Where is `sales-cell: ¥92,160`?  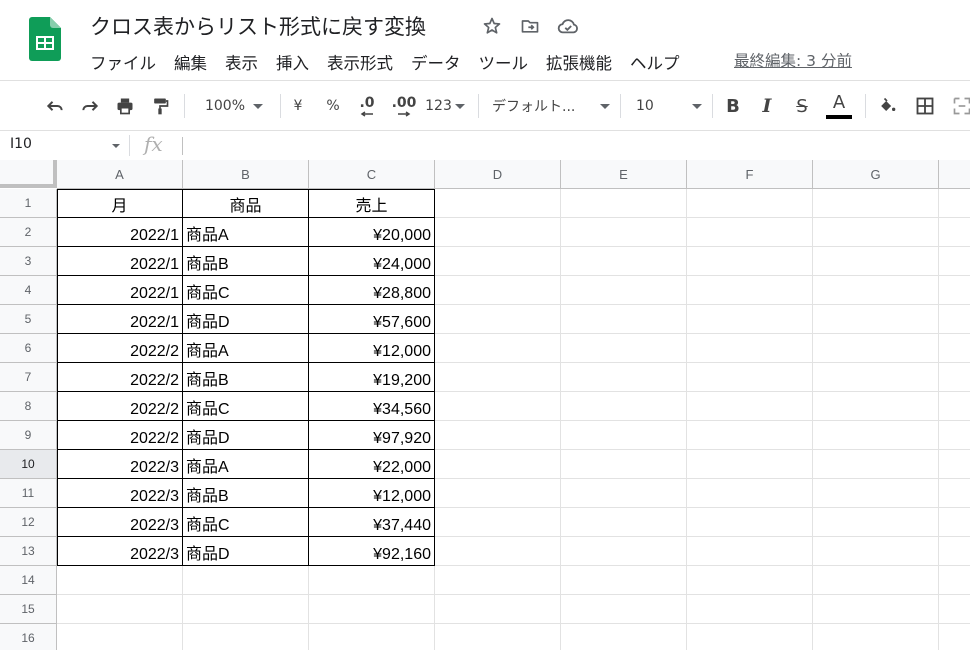 sales-cell: ¥92,160 is located at coordinates (372, 551).